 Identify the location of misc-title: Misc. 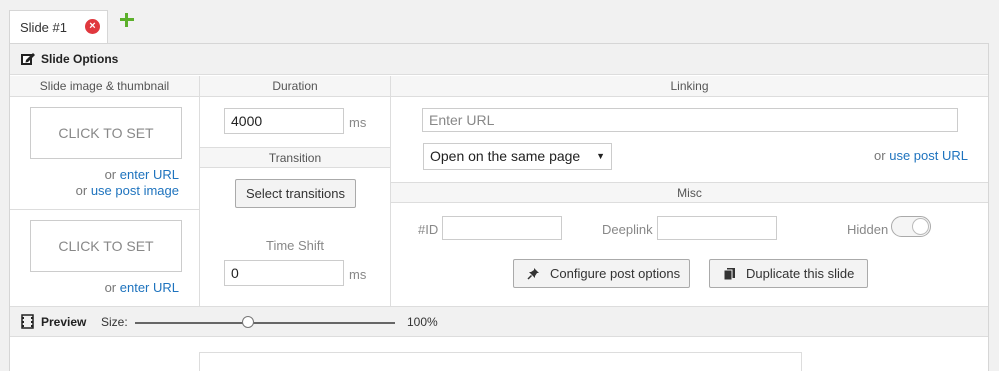
(689, 192).